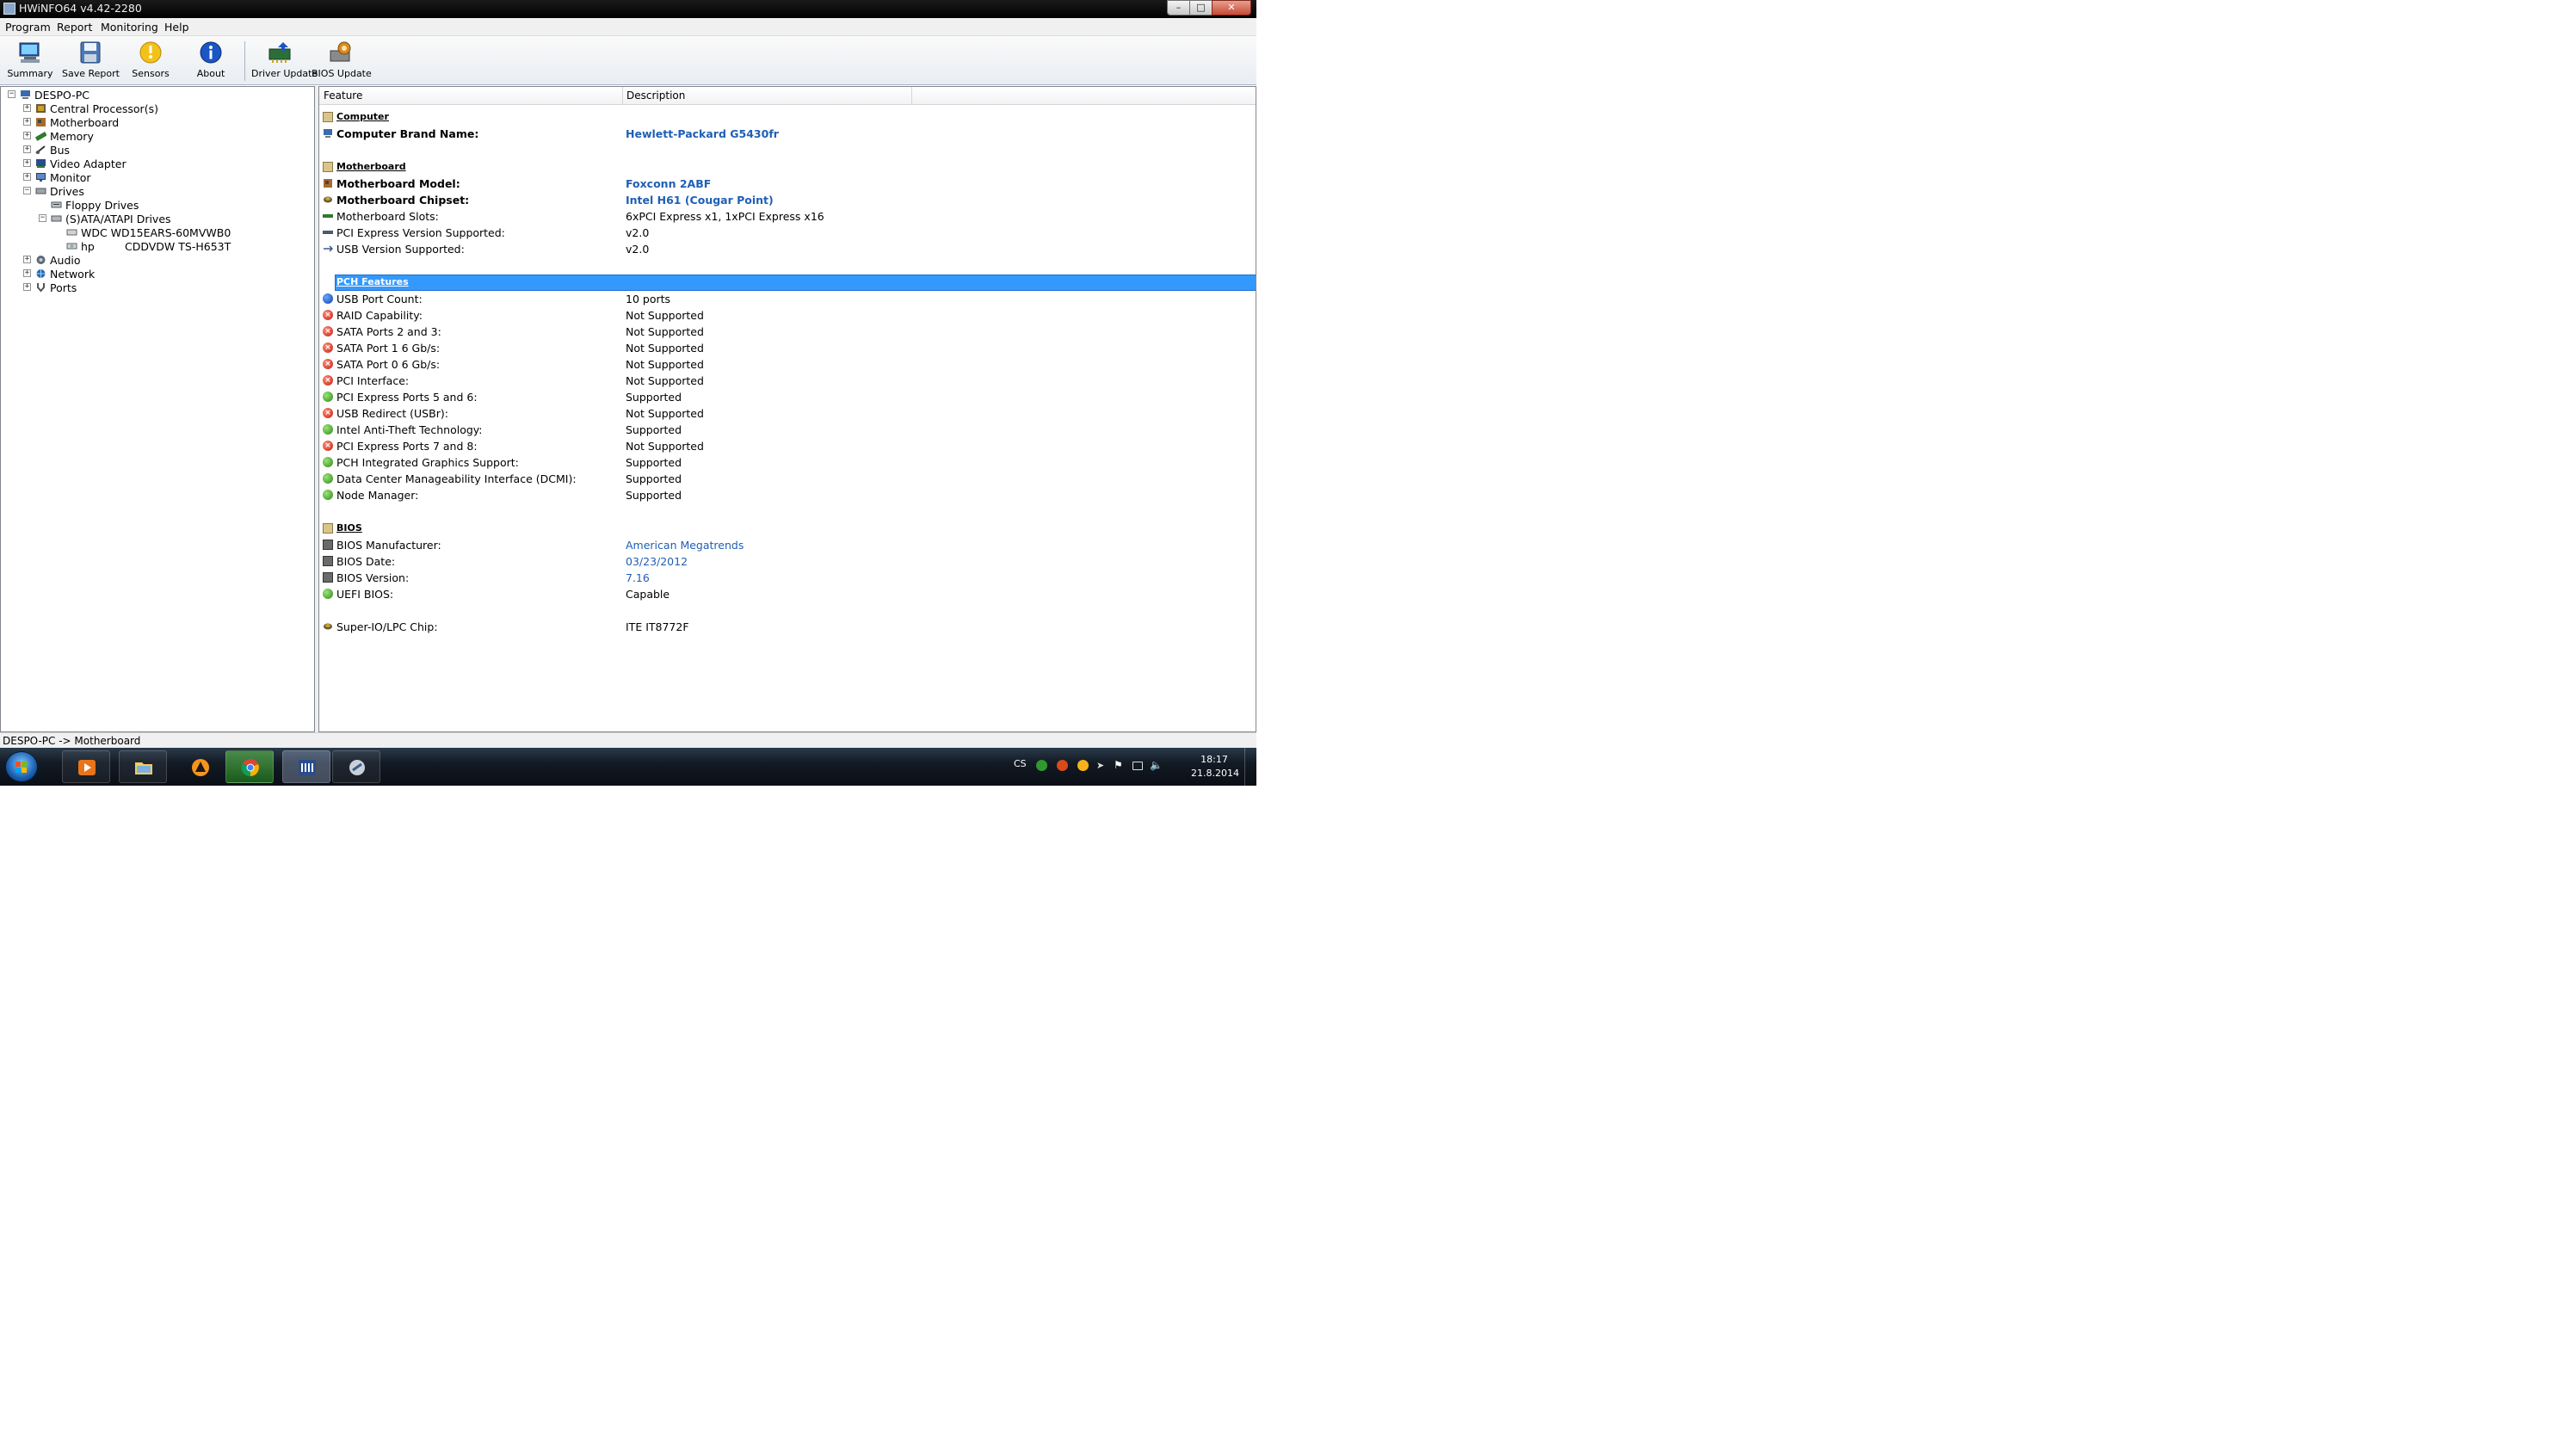 This screenshot has width=2561, height=1456. I want to click on taskbar-remote-app, so click(356, 766).